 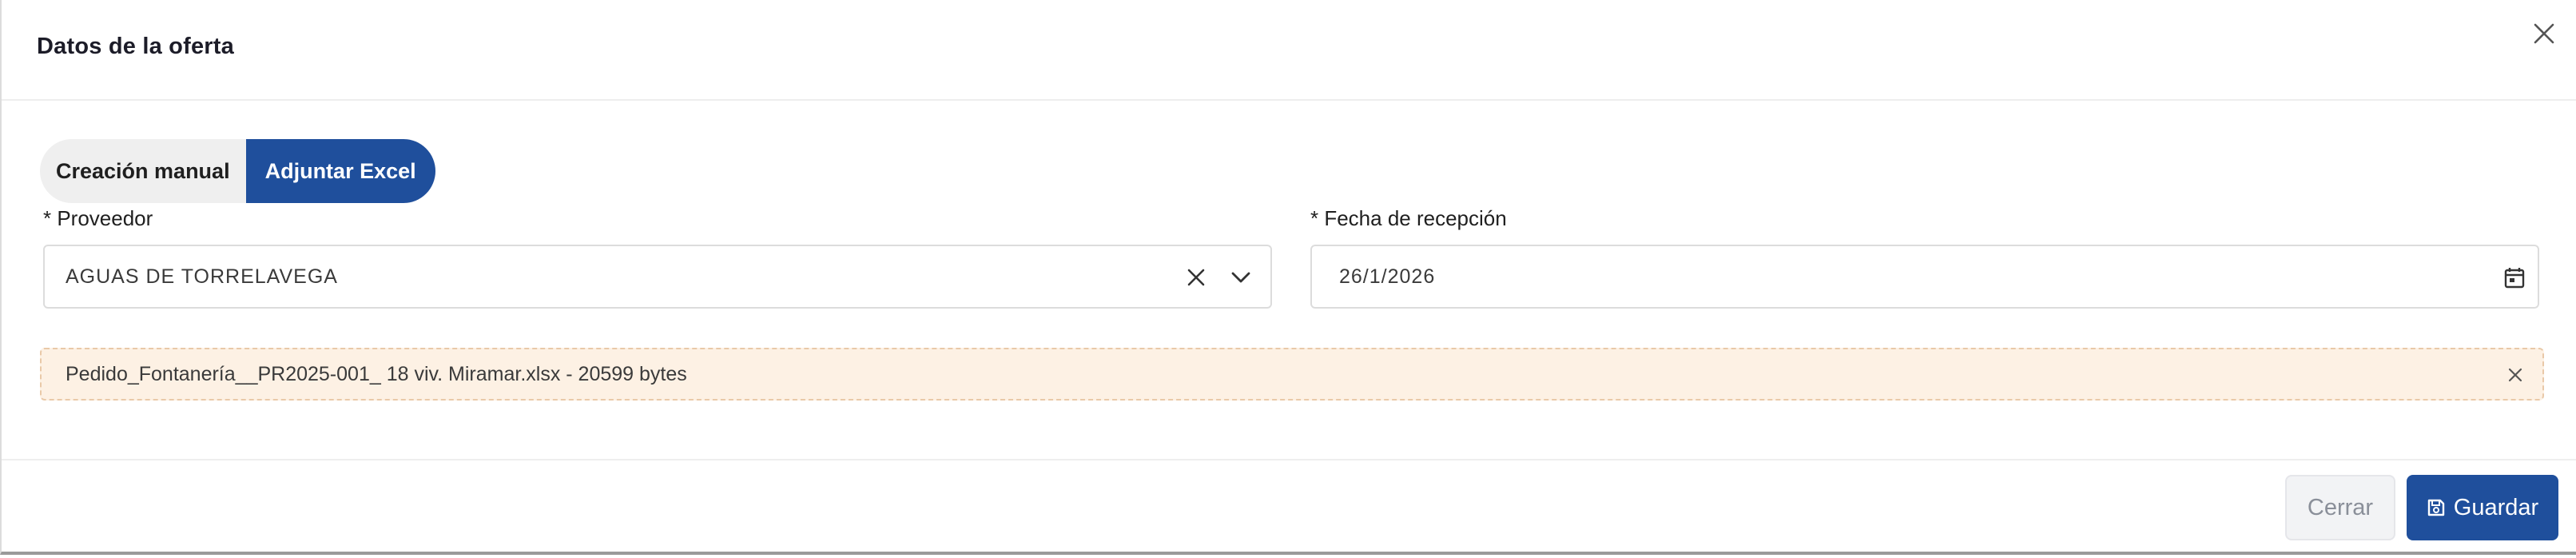 What do you see at coordinates (135, 46) in the screenshot?
I see `modal-title: Datos de la oferta` at bounding box center [135, 46].